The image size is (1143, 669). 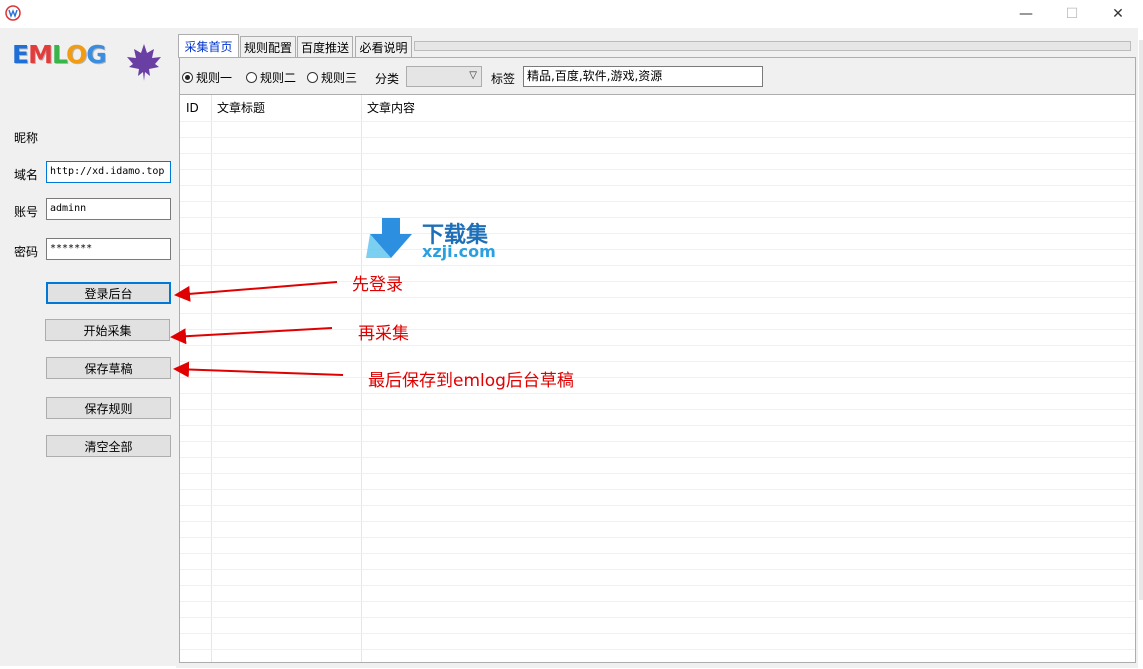 I want to click on app-icon, so click(x=13, y=13).